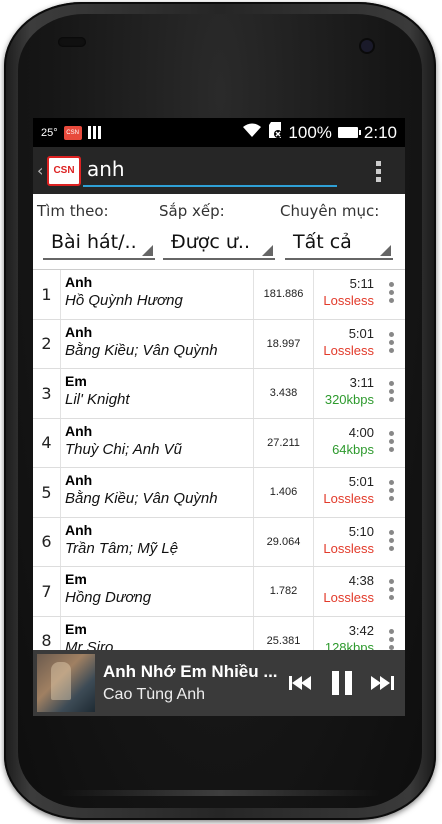  Describe the element at coordinates (66, 683) in the screenshot. I see `album-art` at that location.